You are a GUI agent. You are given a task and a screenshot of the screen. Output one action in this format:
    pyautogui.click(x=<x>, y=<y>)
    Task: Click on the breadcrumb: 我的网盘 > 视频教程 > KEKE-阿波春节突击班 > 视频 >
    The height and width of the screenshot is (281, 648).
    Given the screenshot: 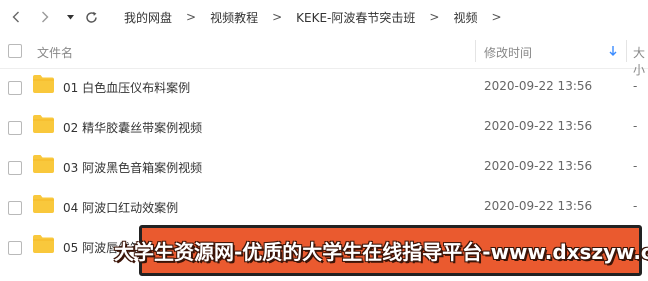 What is the action you would take?
    pyautogui.click(x=318, y=17)
    